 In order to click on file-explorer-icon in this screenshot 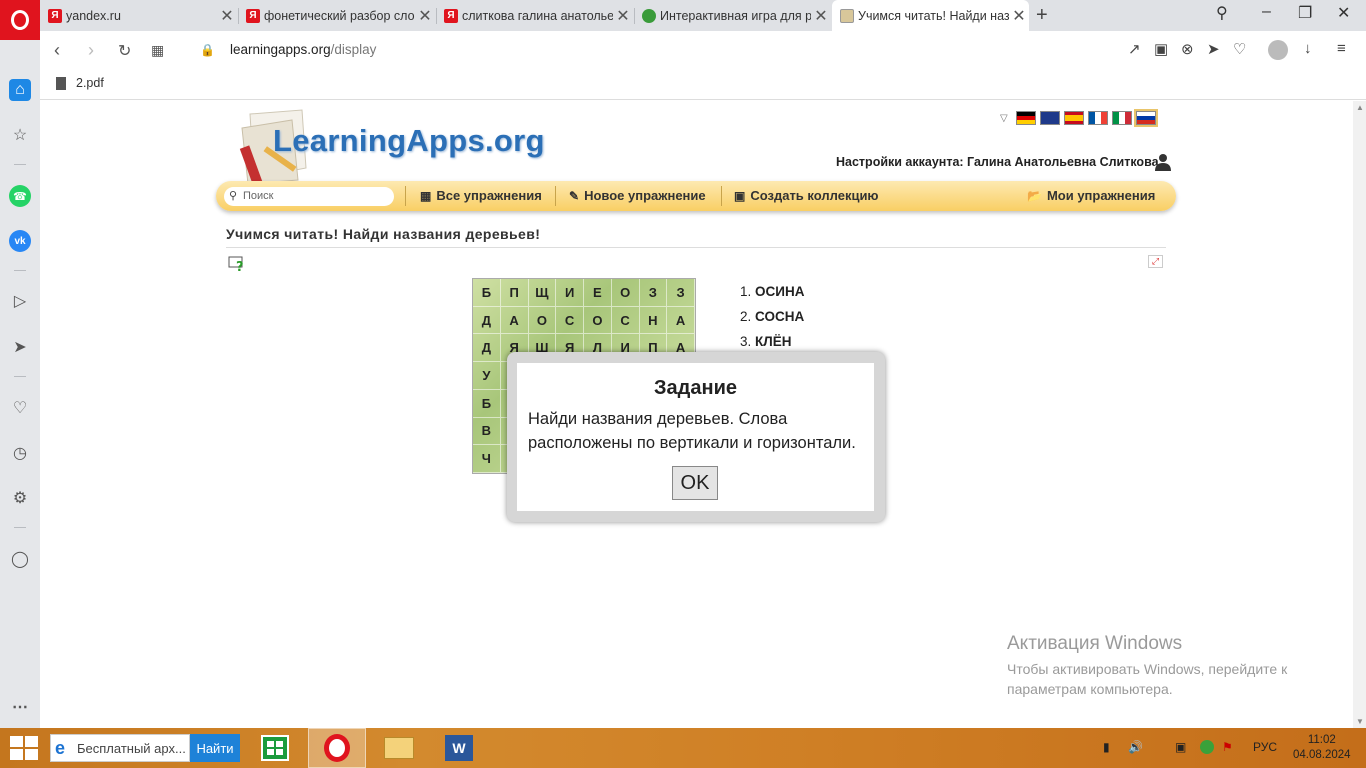, I will do `click(399, 748)`.